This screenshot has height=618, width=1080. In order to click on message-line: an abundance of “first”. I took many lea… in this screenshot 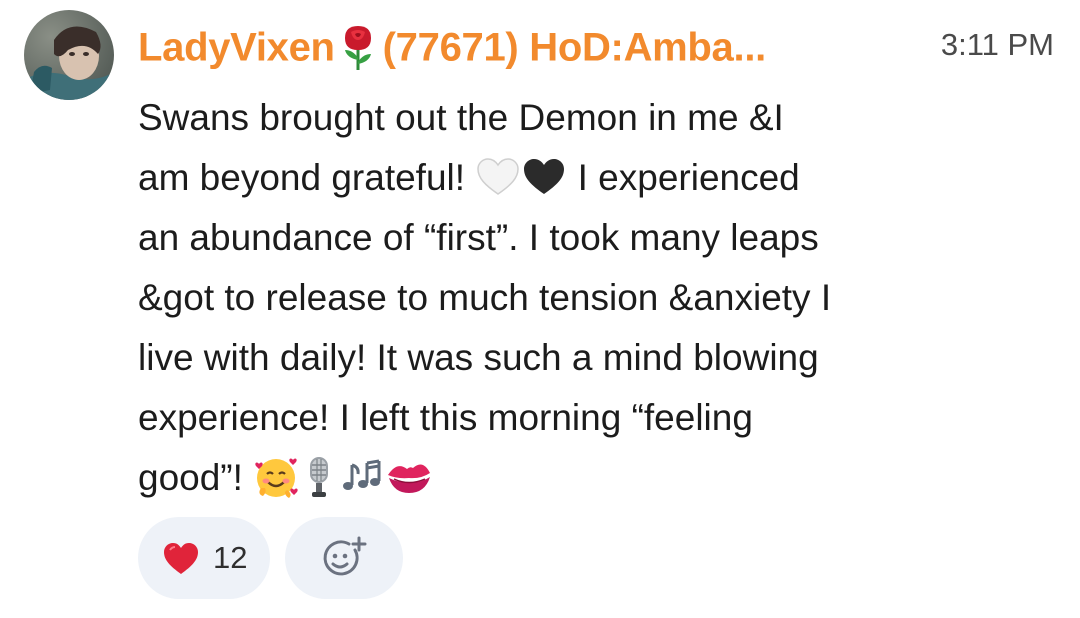, I will do `click(538, 238)`.